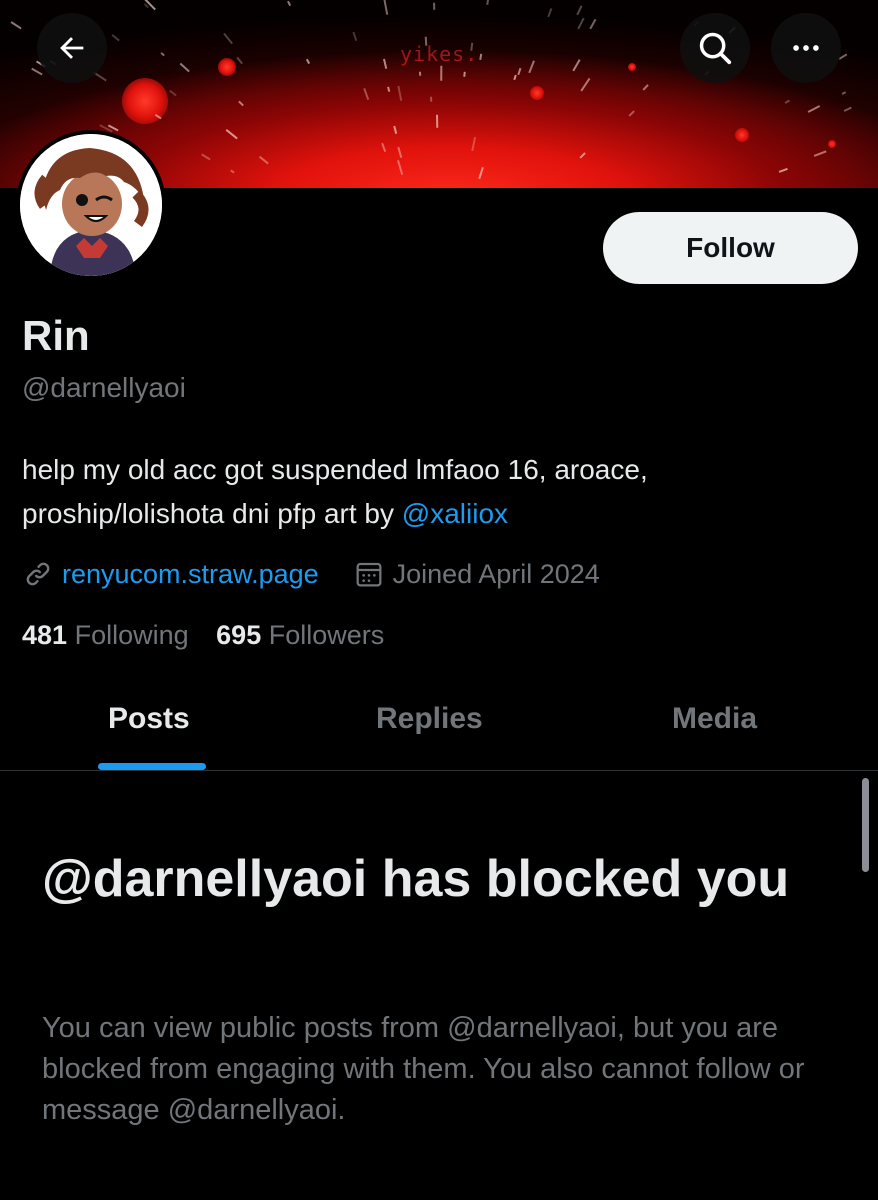 This screenshot has height=1200, width=878. What do you see at coordinates (429, 719) in the screenshot?
I see `tab-replies: Replies` at bounding box center [429, 719].